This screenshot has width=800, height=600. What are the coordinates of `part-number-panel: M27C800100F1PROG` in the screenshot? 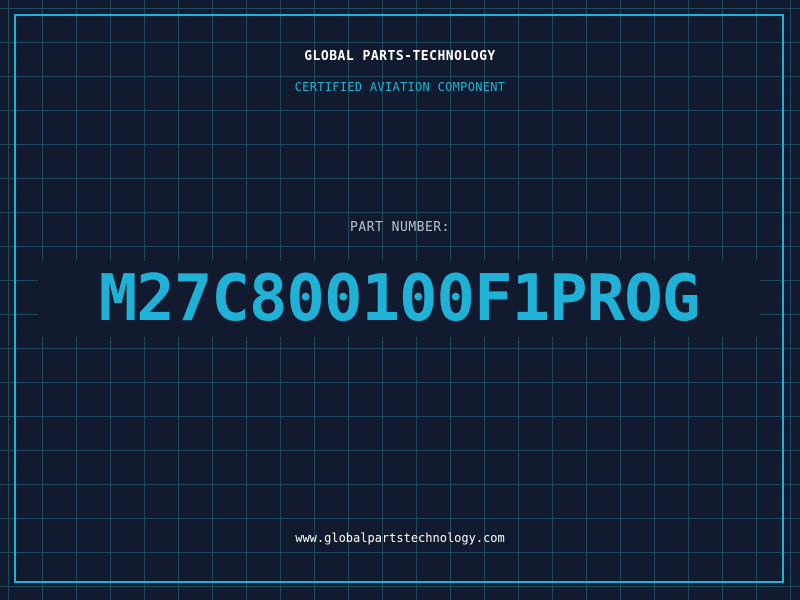 It's located at (399, 299).